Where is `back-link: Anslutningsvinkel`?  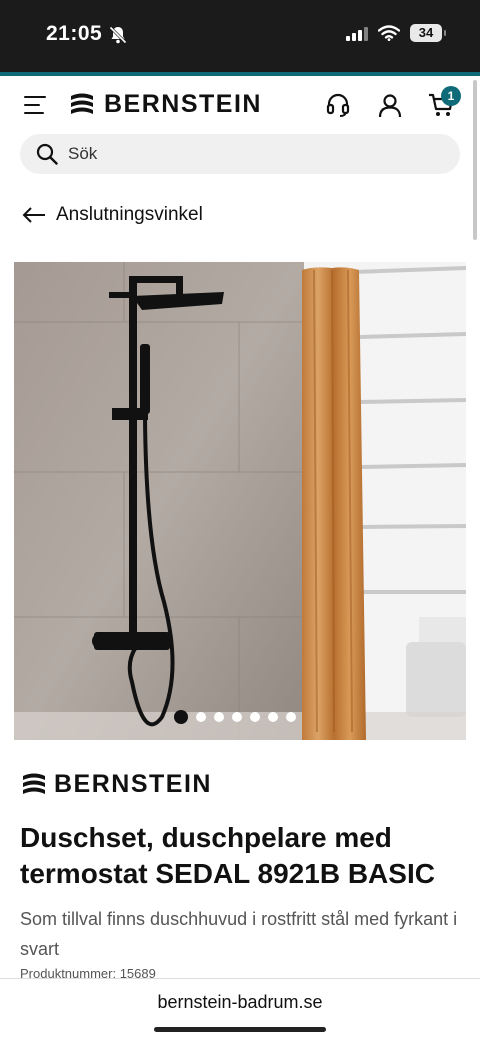 back-link: Anslutningsvinkel is located at coordinates (112, 215).